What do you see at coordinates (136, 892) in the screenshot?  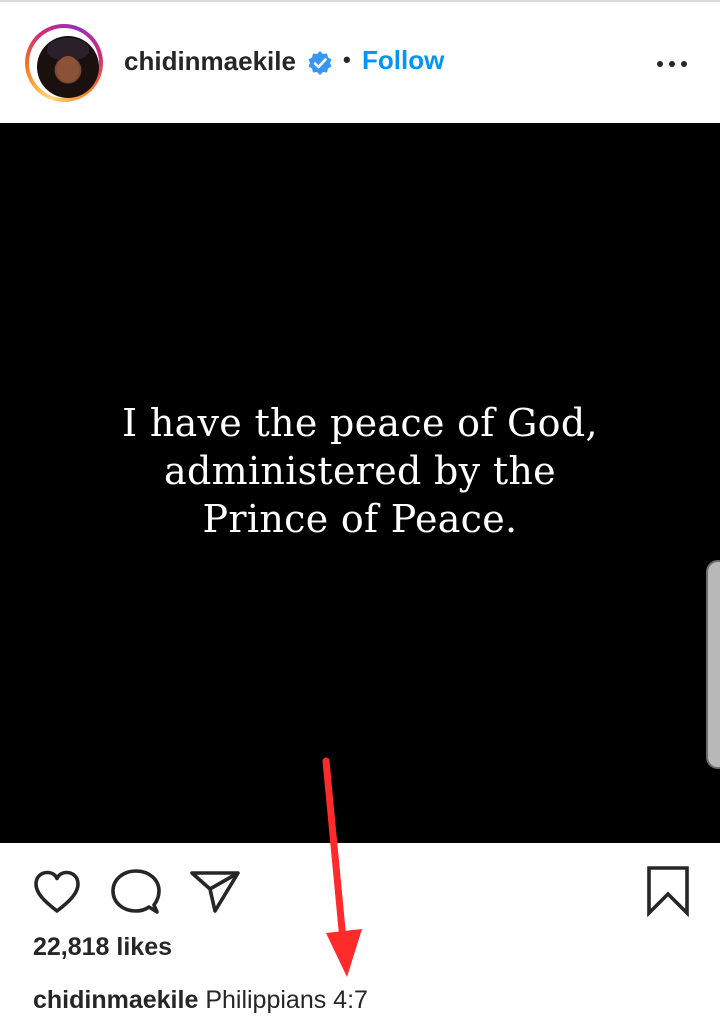 I see `comment-icon` at bounding box center [136, 892].